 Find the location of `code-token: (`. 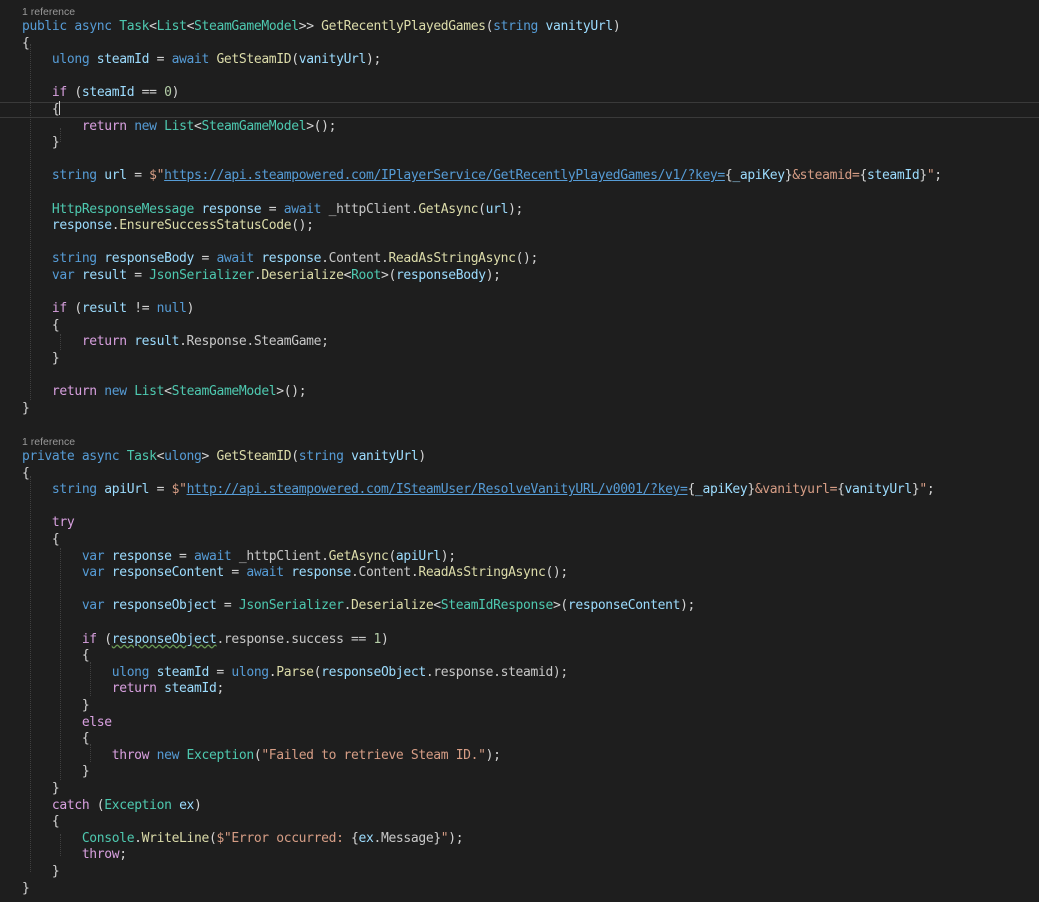

code-token: ( is located at coordinates (104, 639).